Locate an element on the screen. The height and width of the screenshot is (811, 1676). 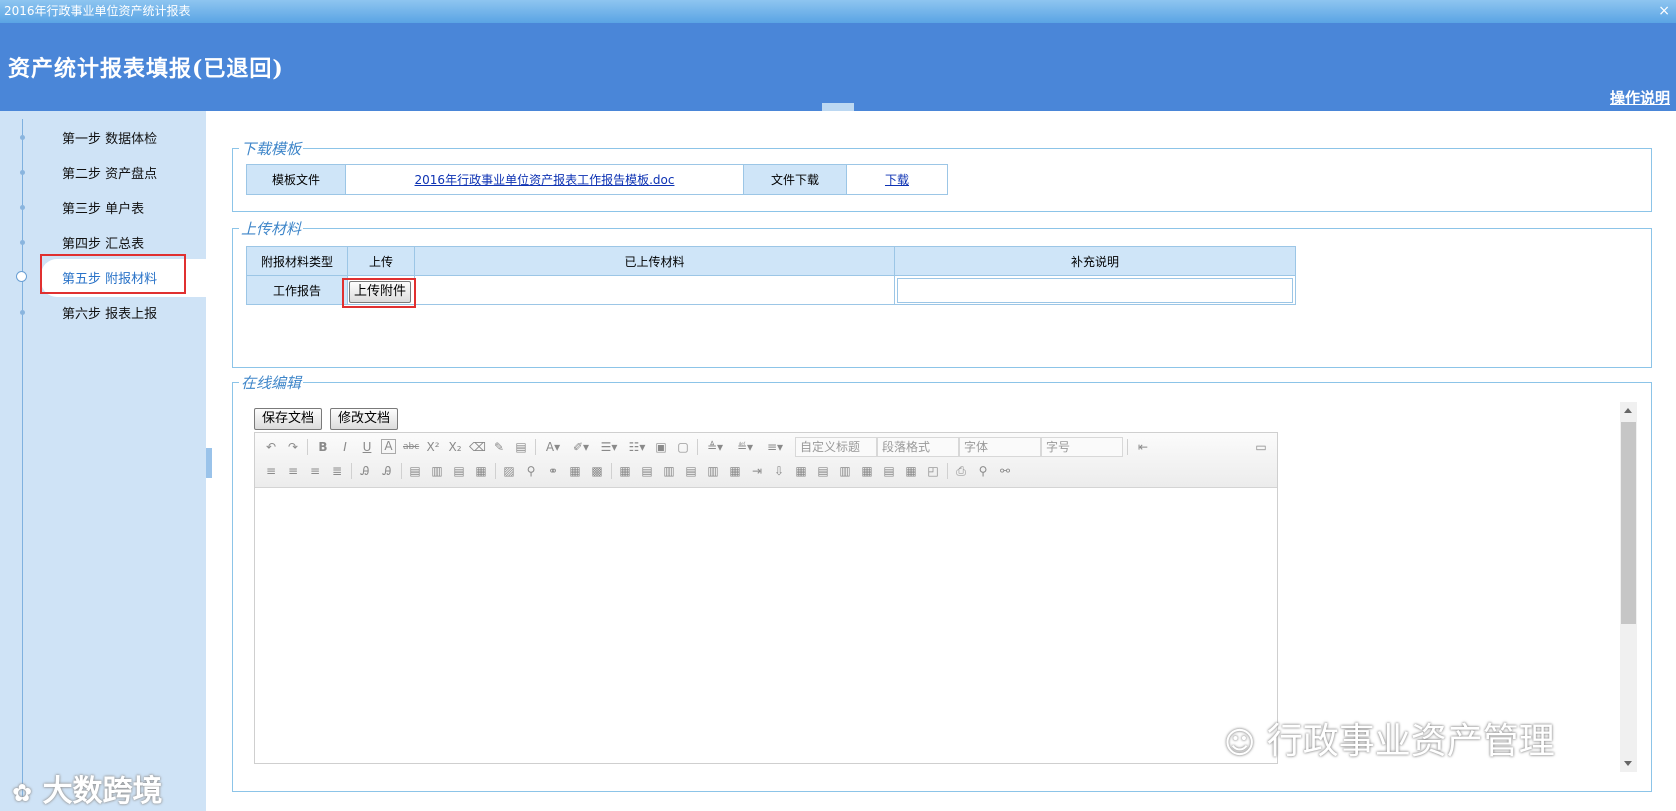
find-icon: ⚯ is located at coordinates (1005, 471).